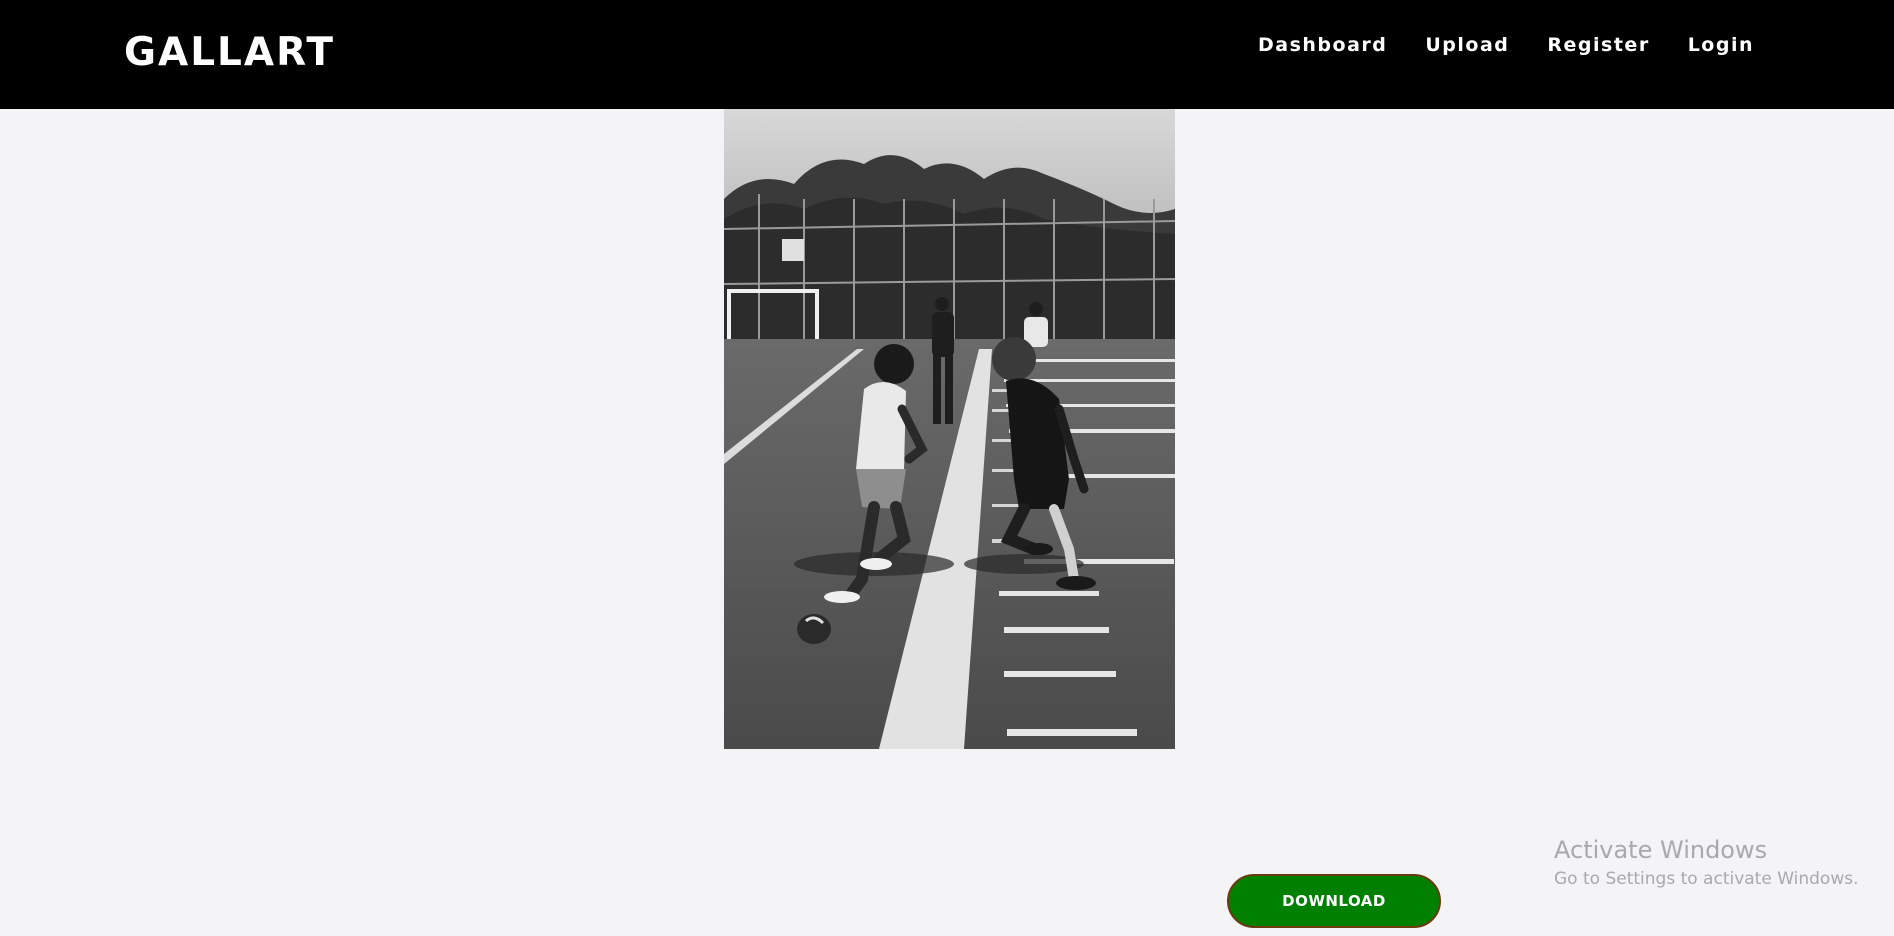 Image resolution: width=1894 pixels, height=936 pixels. Describe the element at coordinates (1661, 850) in the screenshot. I see `watermark-title: Activate Windows` at that location.